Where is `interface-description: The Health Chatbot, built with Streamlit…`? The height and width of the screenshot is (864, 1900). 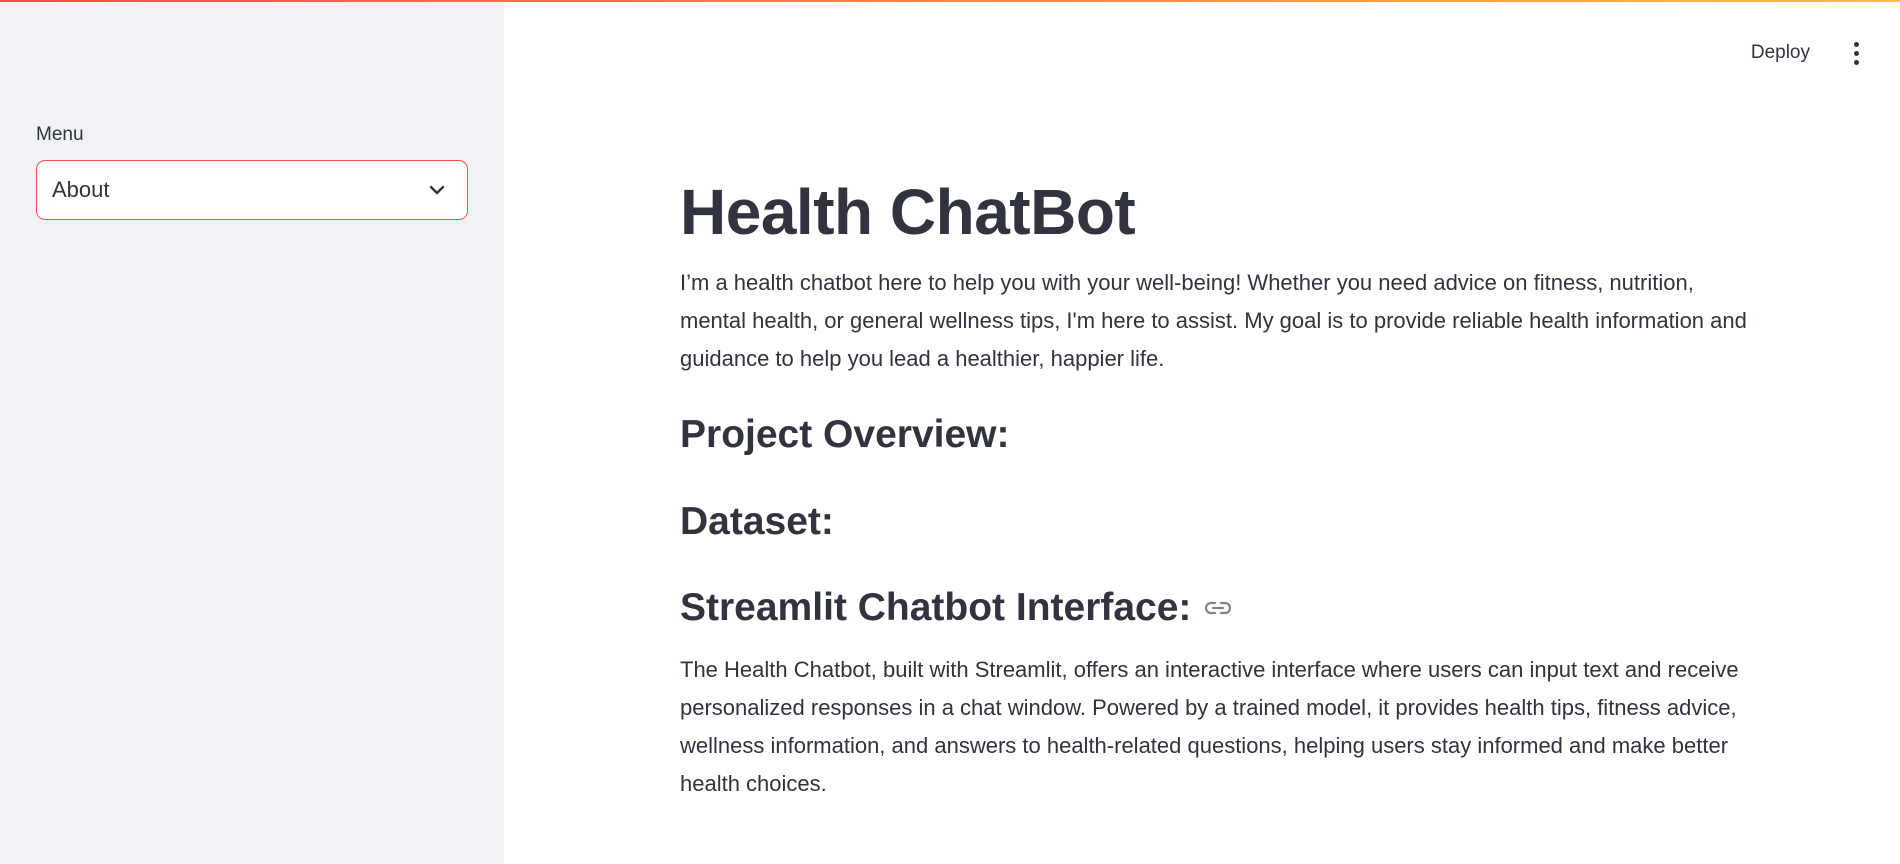 interface-description: The Health Chatbot, built with Streamlit… is located at coordinates (1209, 726).